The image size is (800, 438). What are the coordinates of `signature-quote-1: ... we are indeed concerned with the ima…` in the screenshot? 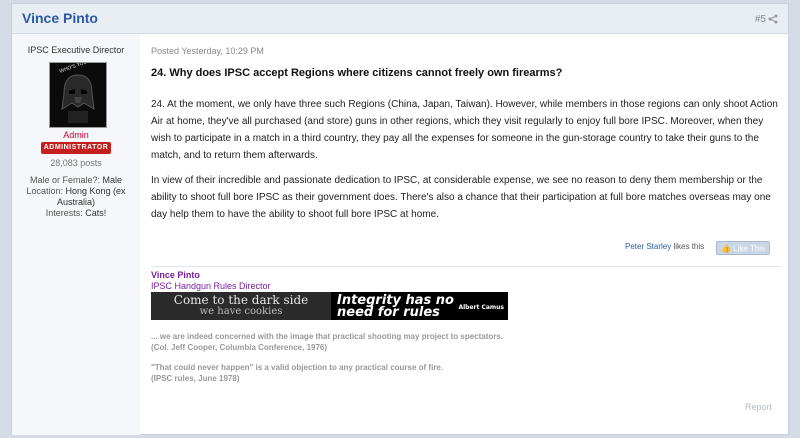 It's located at (327, 342).